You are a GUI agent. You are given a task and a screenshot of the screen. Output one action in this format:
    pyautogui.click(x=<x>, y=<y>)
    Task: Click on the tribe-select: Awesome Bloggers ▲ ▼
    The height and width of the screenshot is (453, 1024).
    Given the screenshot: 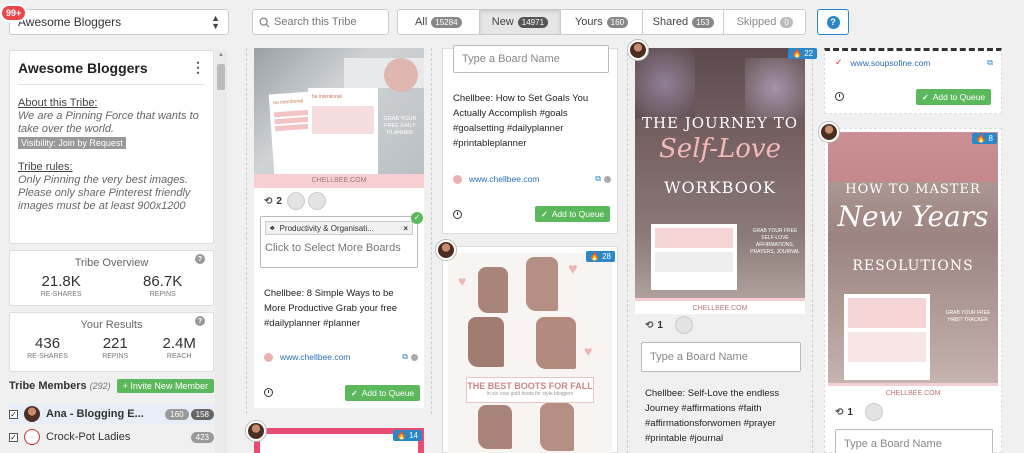 What is the action you would take?
    pyautogui.click(x=119, y=22)
    